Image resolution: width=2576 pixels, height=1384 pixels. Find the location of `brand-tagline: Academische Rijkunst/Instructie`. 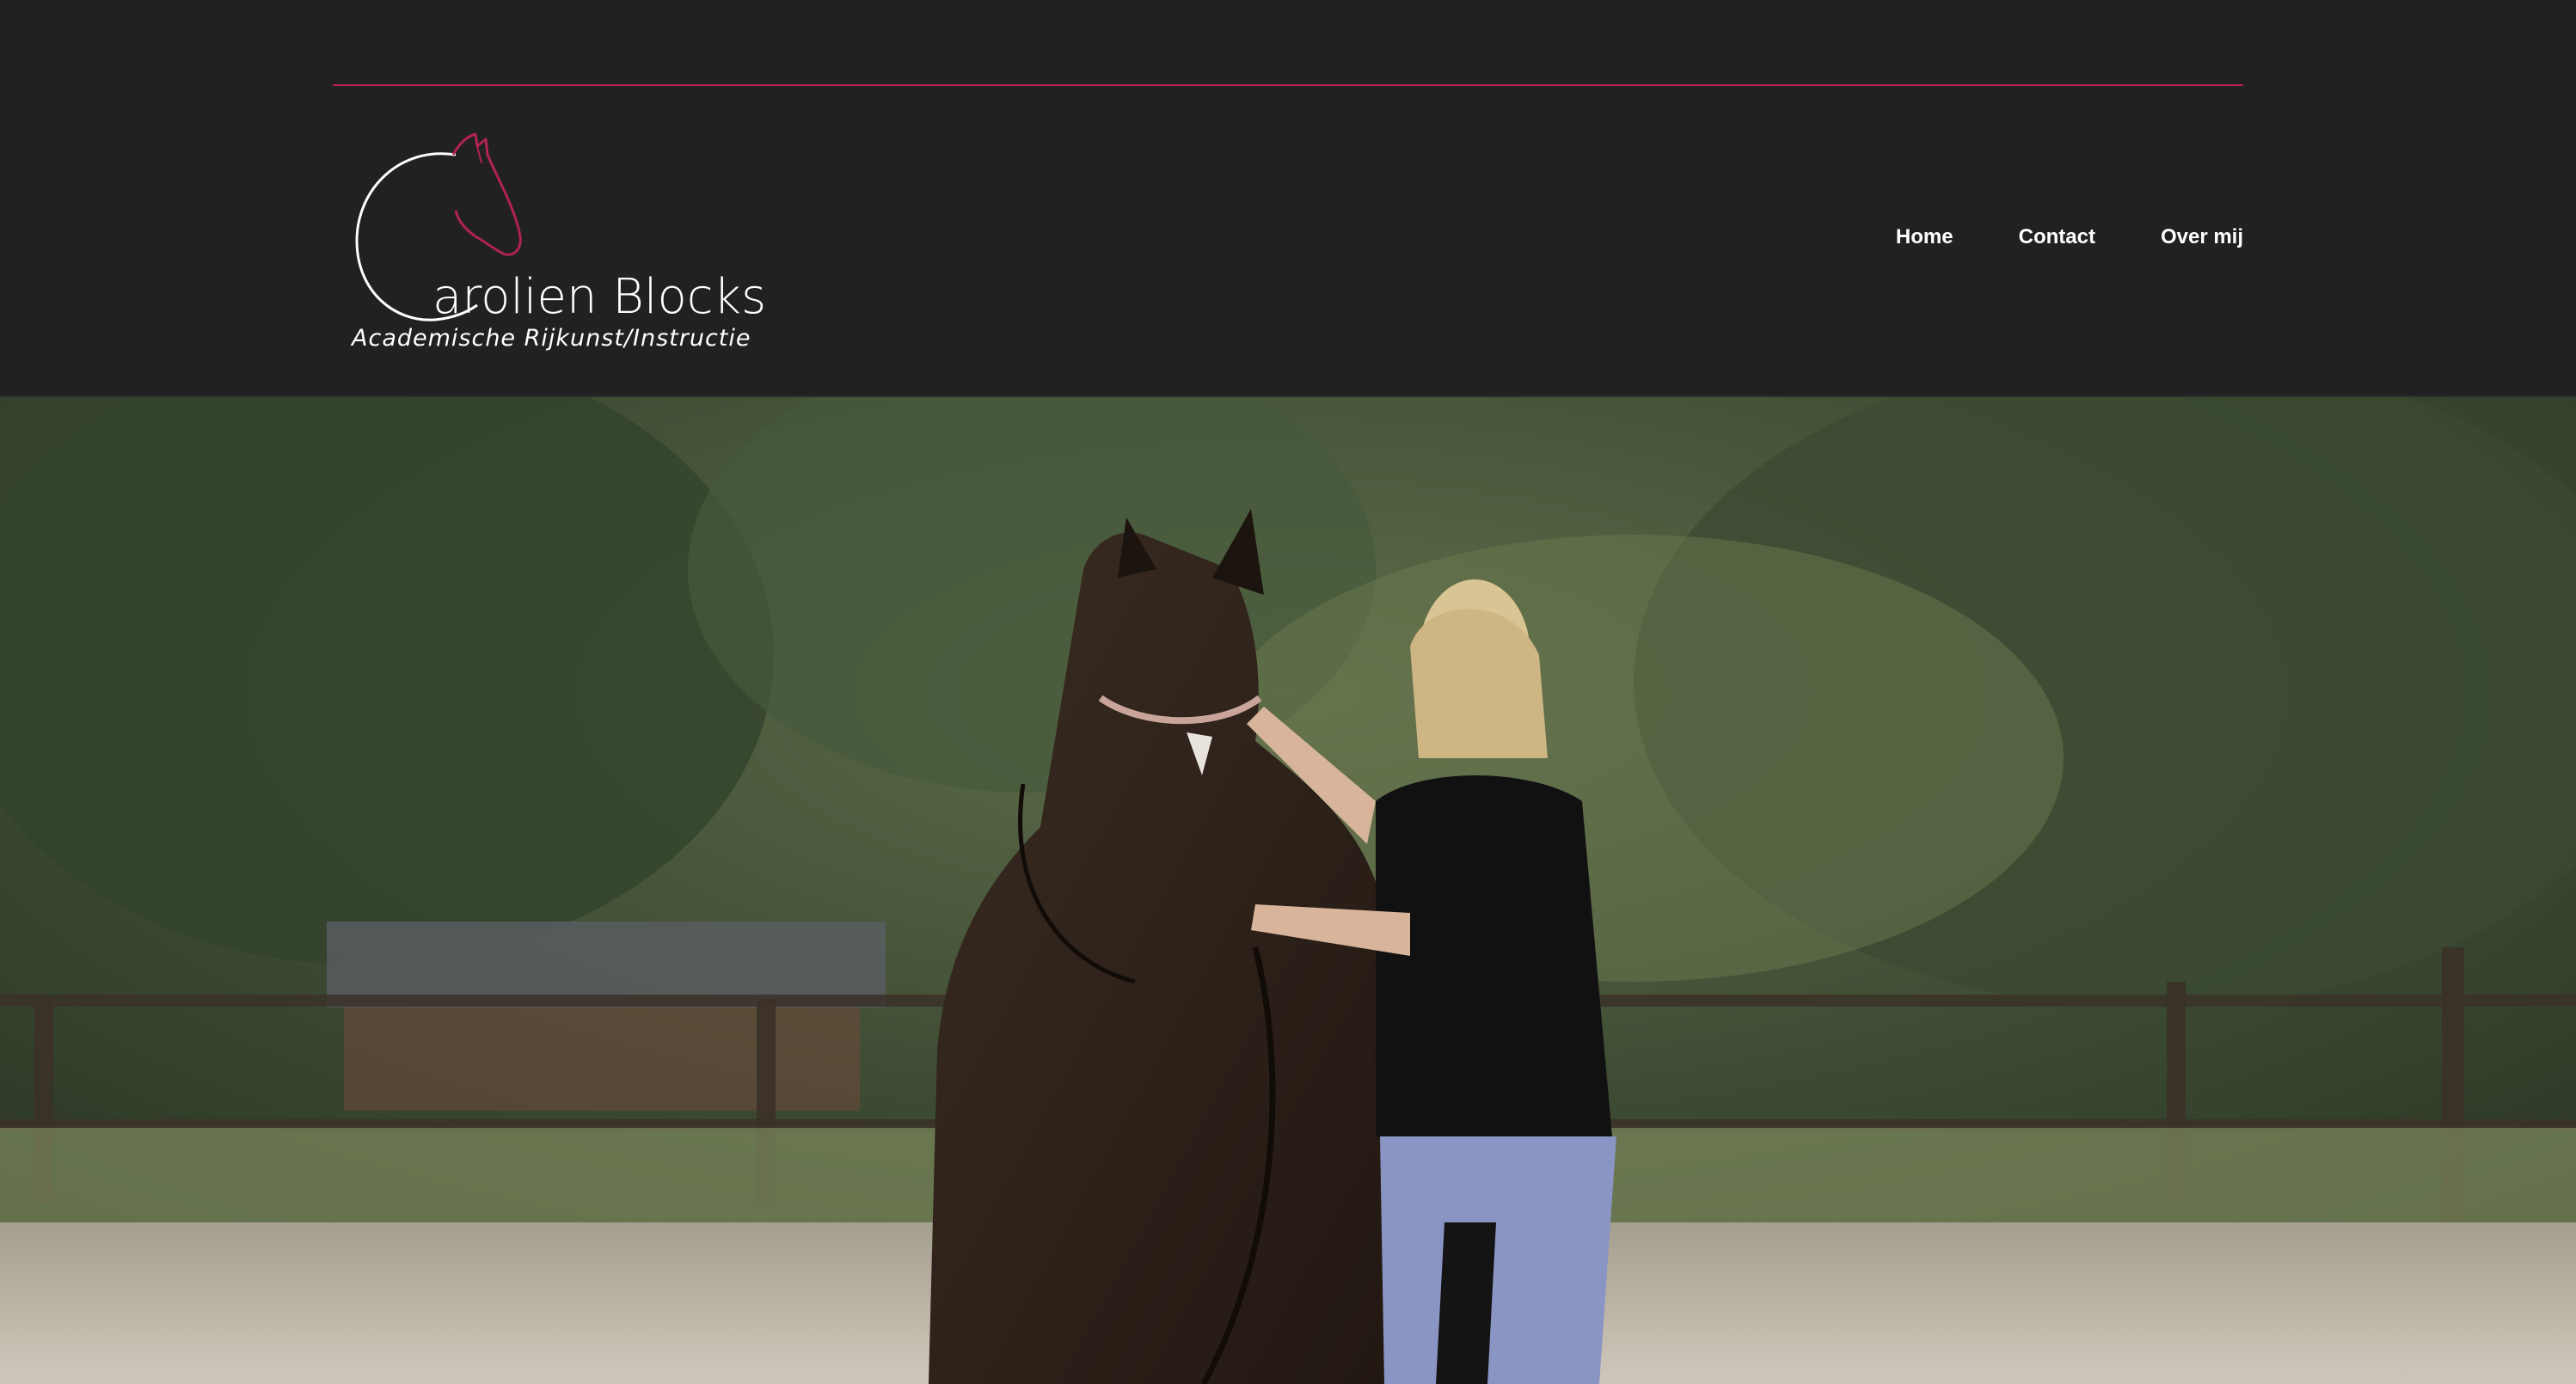

brand-tagline: Academische Rijkunst/Instructie is located at coordinates (551, 339).